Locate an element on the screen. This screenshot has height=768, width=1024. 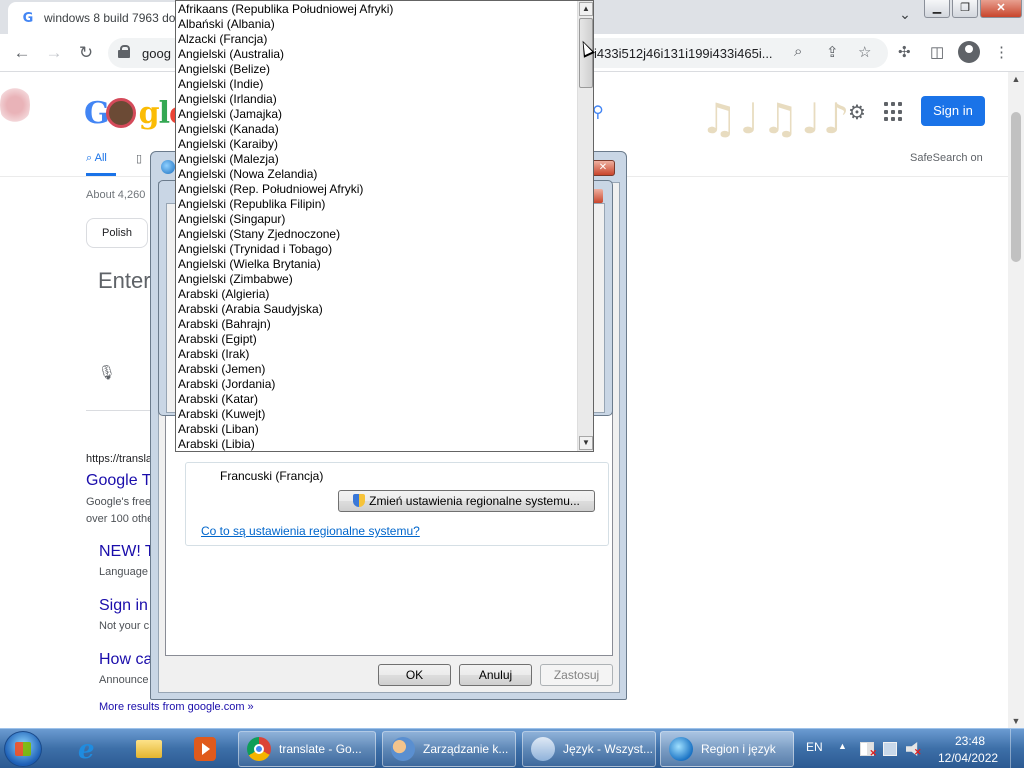
scroll-up-arrow-icon: ▲ is located at coordinates (1016, 79).